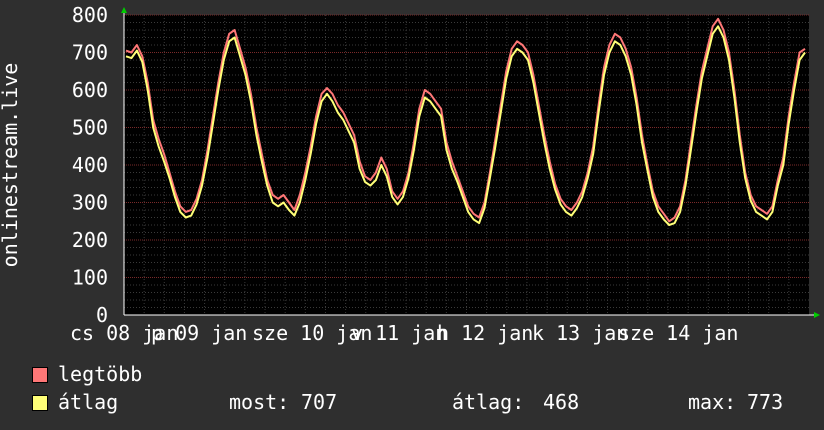 This screenshot has width=824, height=430. Describe the element at coordinates (88, 402) in the screenshot. I see `legend-label-avg: átlag` at that location.